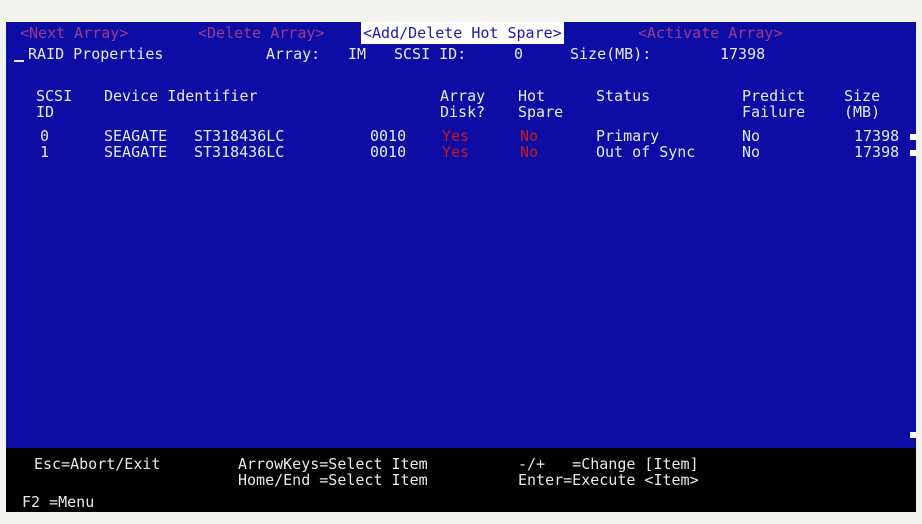  What do you see at coordinates (529, 152) in the screenshot?
I see `row1-hot-spare: No` at bounding box center [529, 152].